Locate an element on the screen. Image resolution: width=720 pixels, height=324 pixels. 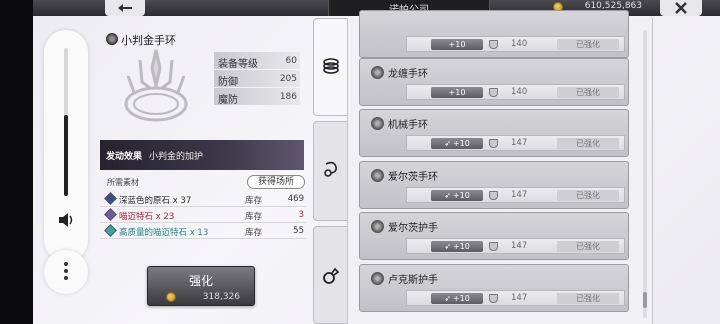
close-icon is located at coordinates (681, 8).